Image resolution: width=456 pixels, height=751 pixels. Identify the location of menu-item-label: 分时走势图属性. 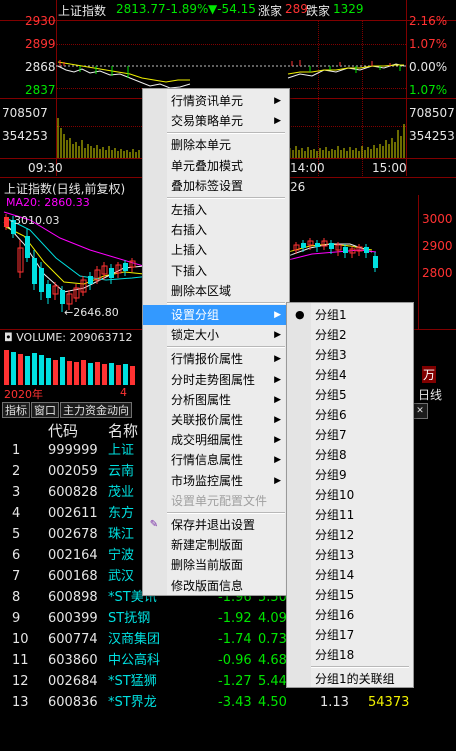
(213, 379).